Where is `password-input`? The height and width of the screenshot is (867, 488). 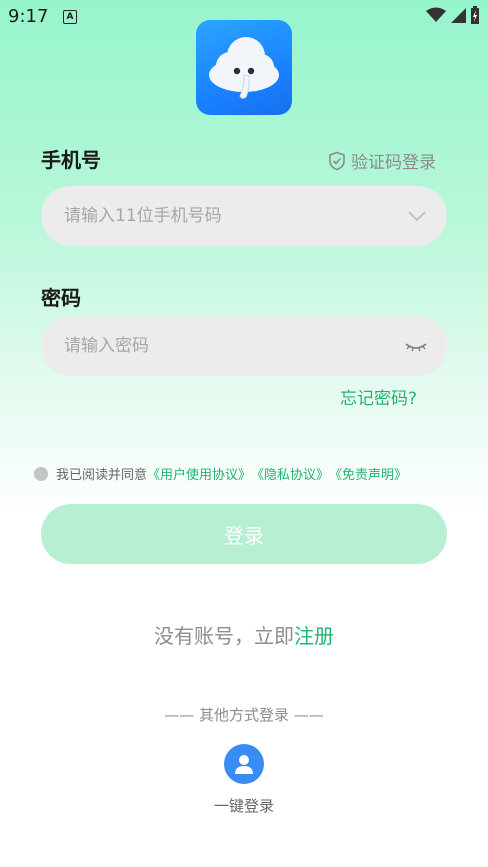
password-input is located at coordinates (229, 346).